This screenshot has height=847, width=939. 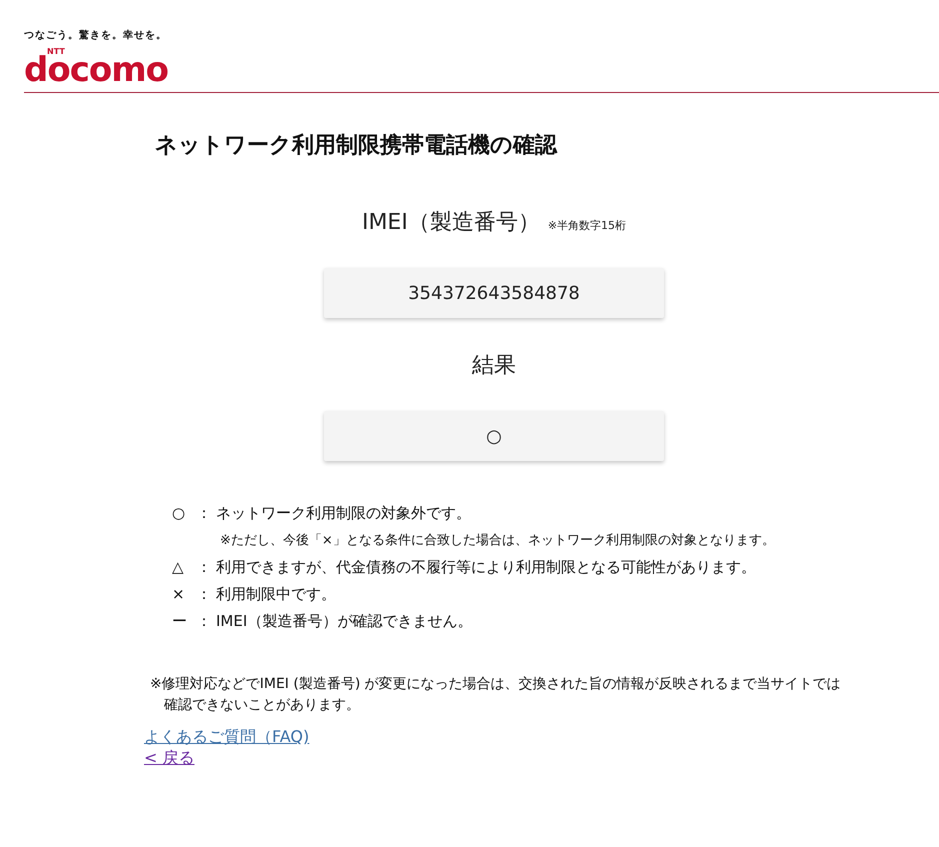 What do you see at coordinates (178, 567) in the screenshot?
I see `legend-symbol: △` at bounding box center [178, 567].